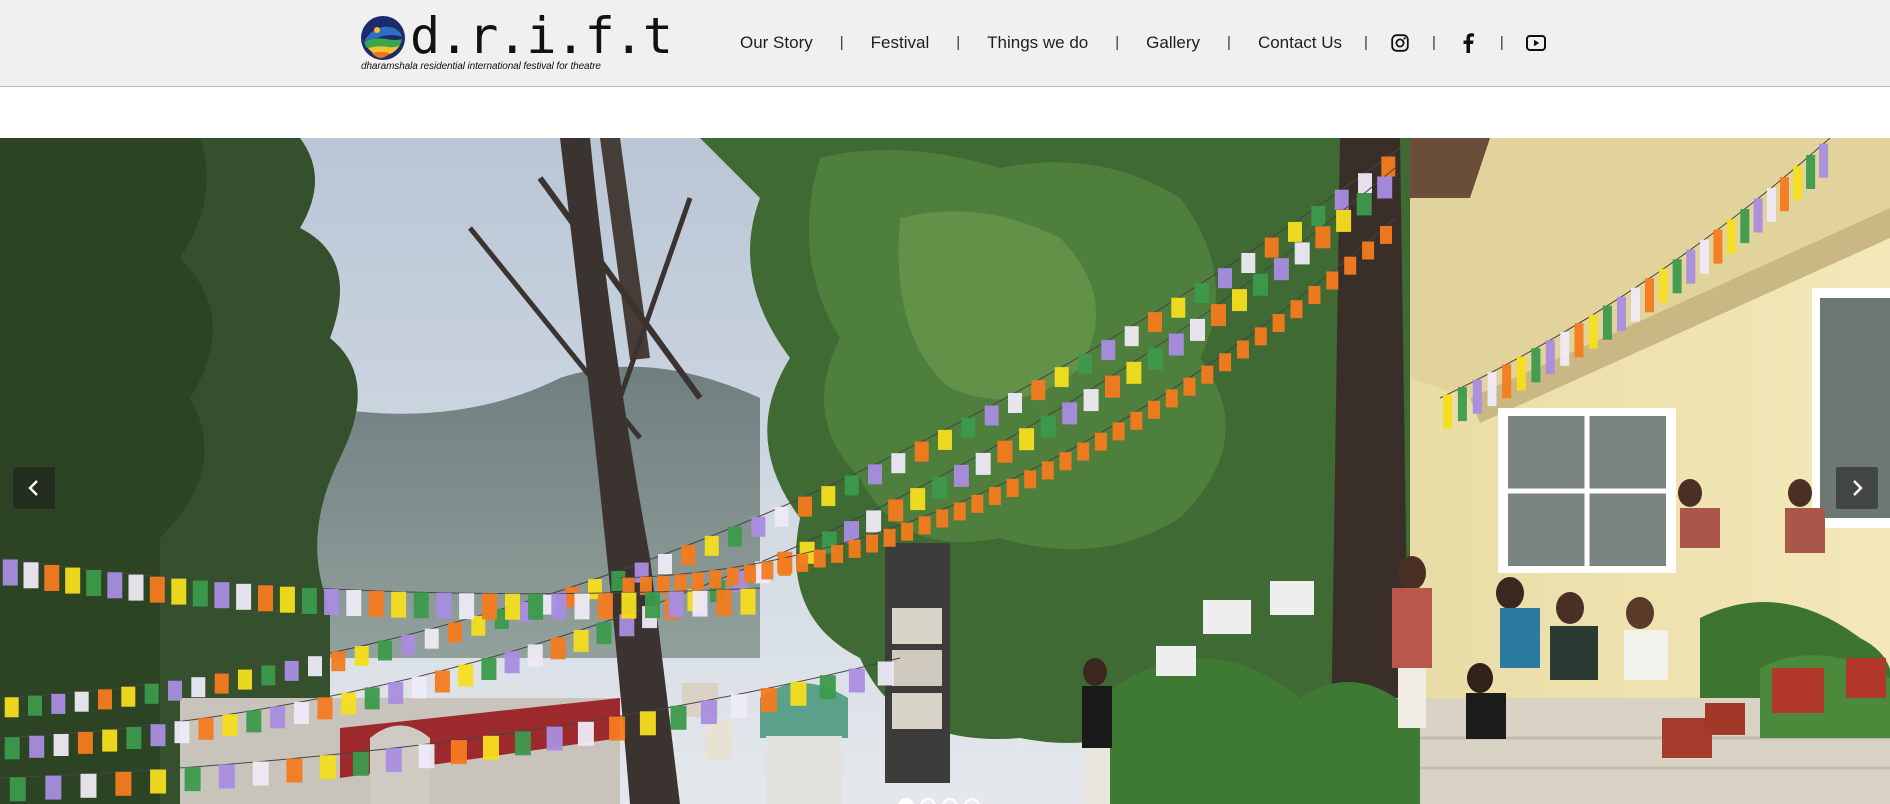  What do you see at coordinates (1400, 43) in the screenshot?
I see `instagram-icon` at bounding box center [1400, 43].